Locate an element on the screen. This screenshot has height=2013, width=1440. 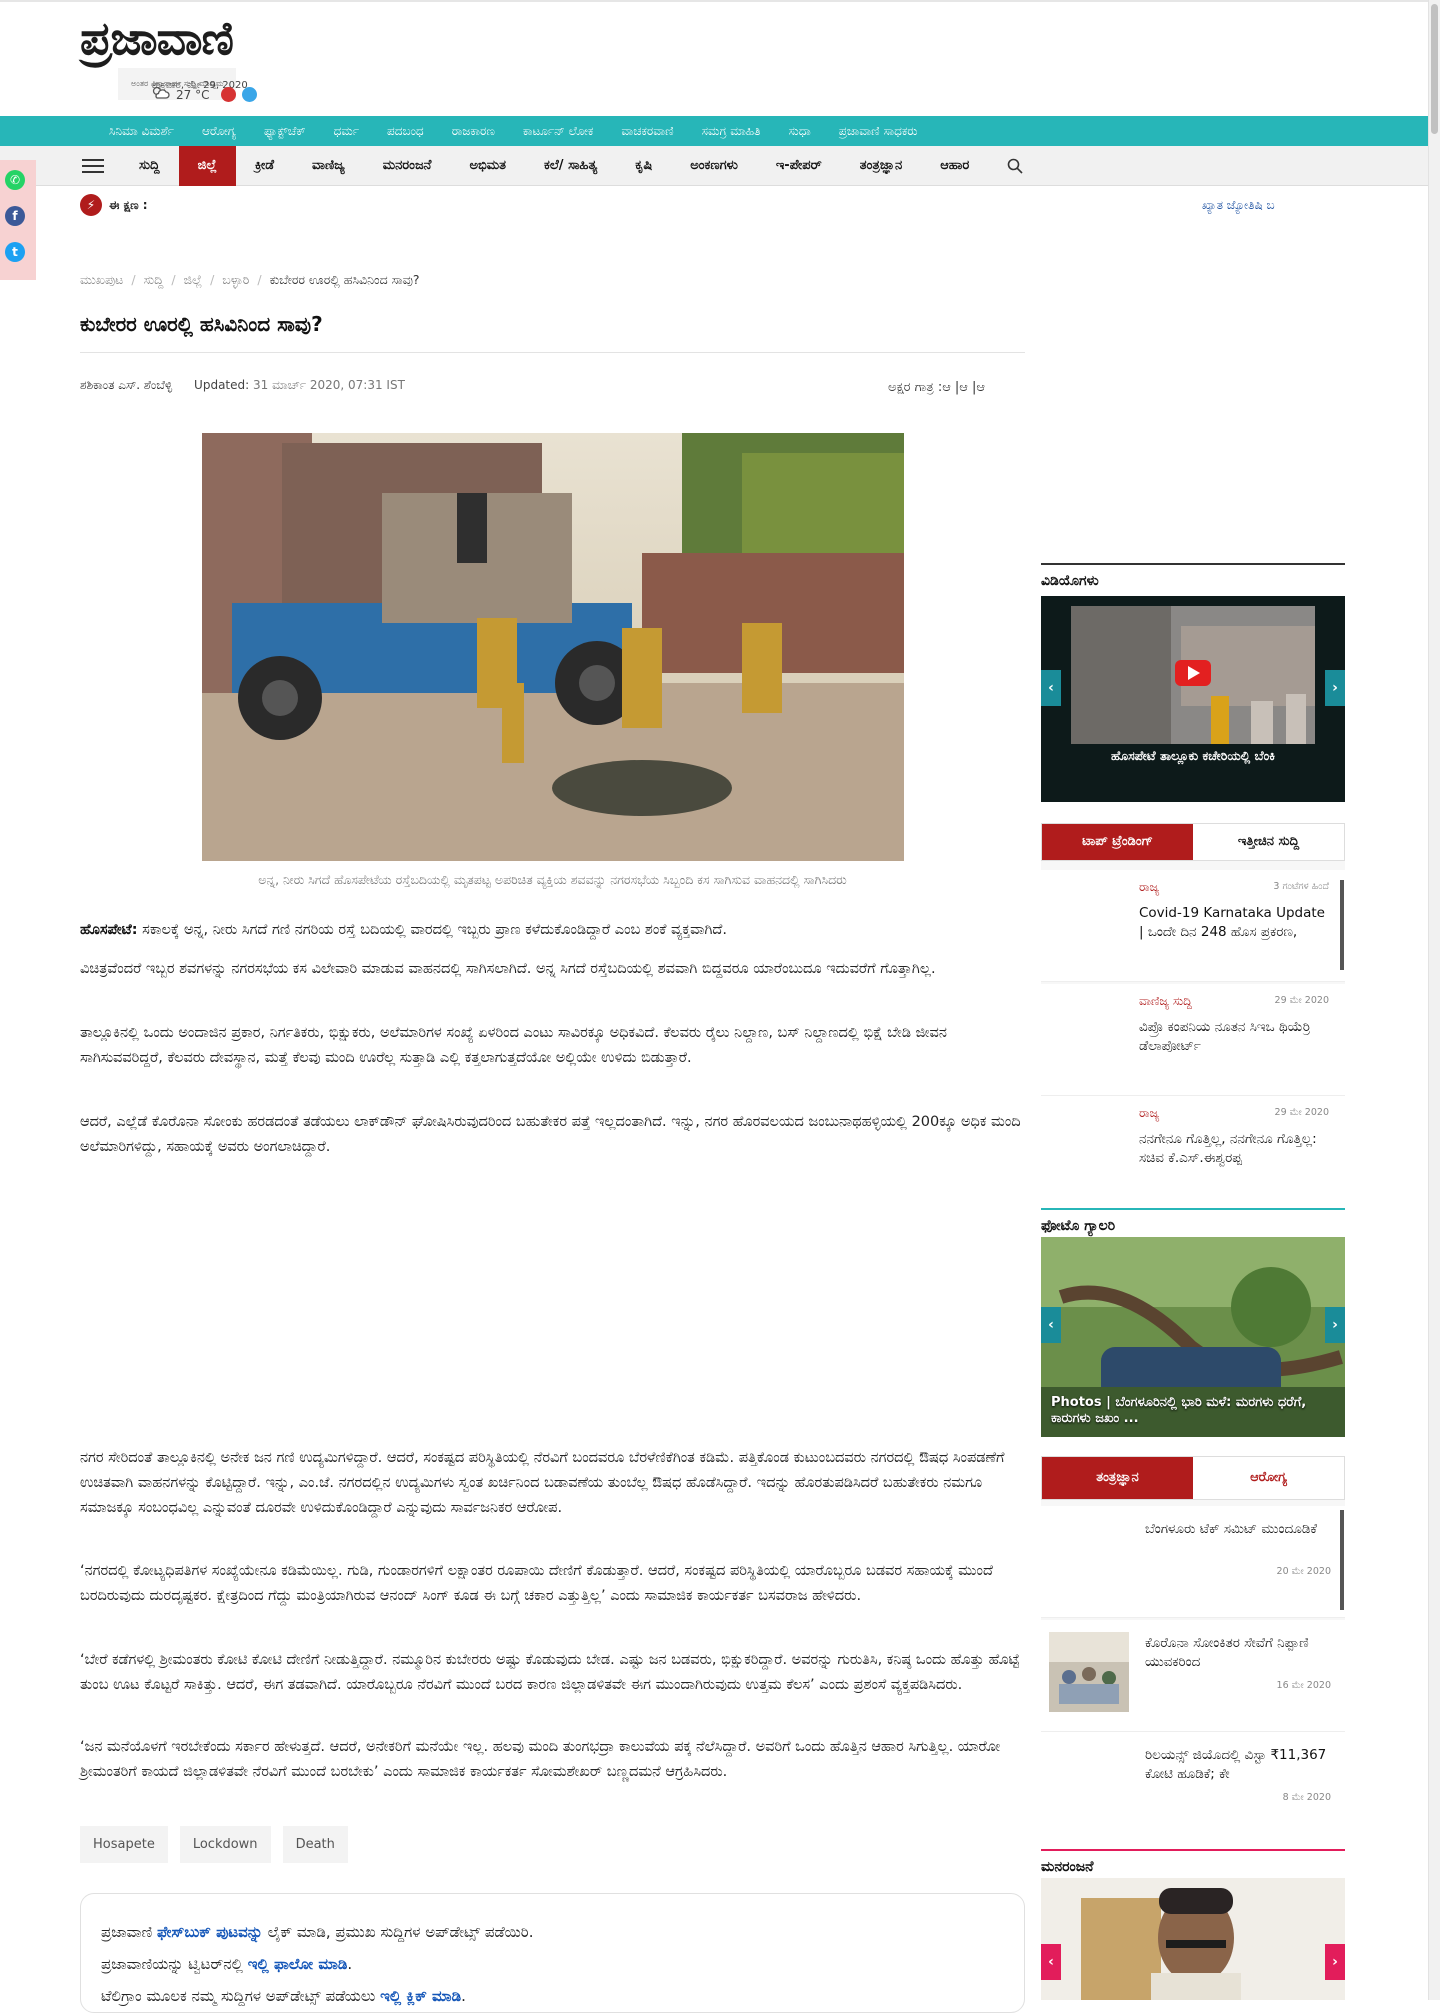
article-hero-image is located at coordinates (553, 647).